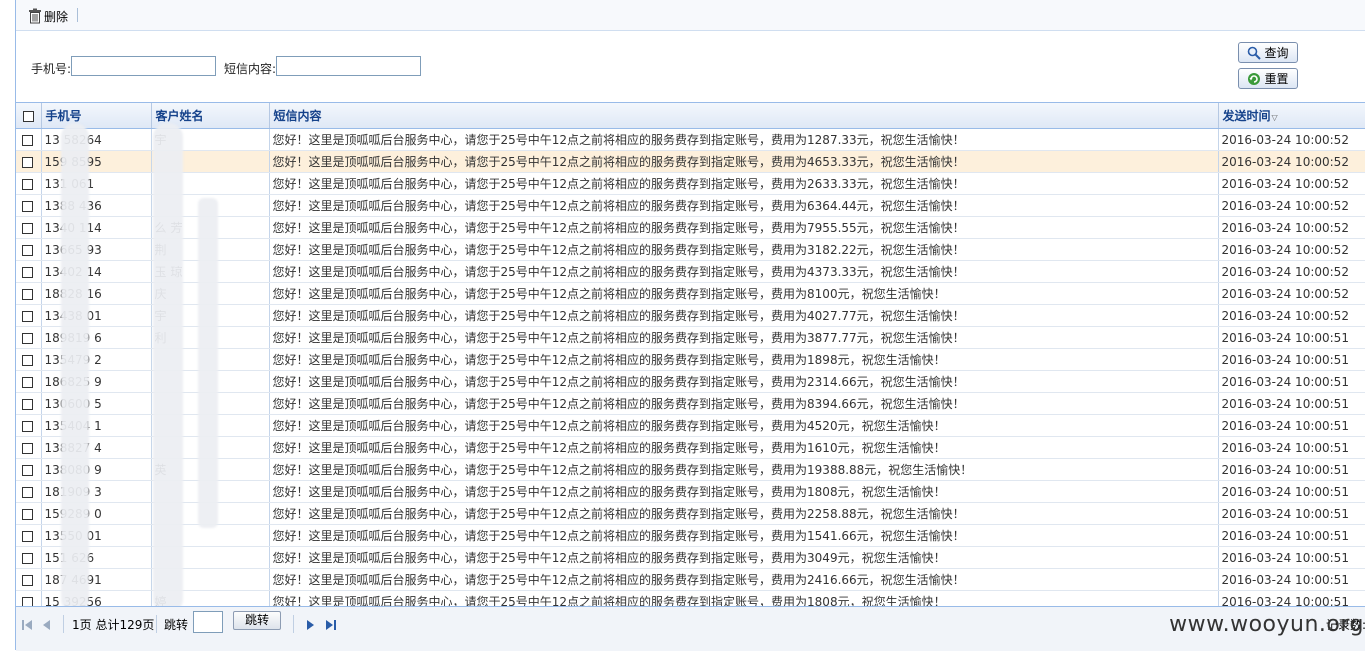 The image size is (1365, 651). Describe the element at coordinates (48, 16) in the screenshot. I see `delete-button: 删除` at that location.